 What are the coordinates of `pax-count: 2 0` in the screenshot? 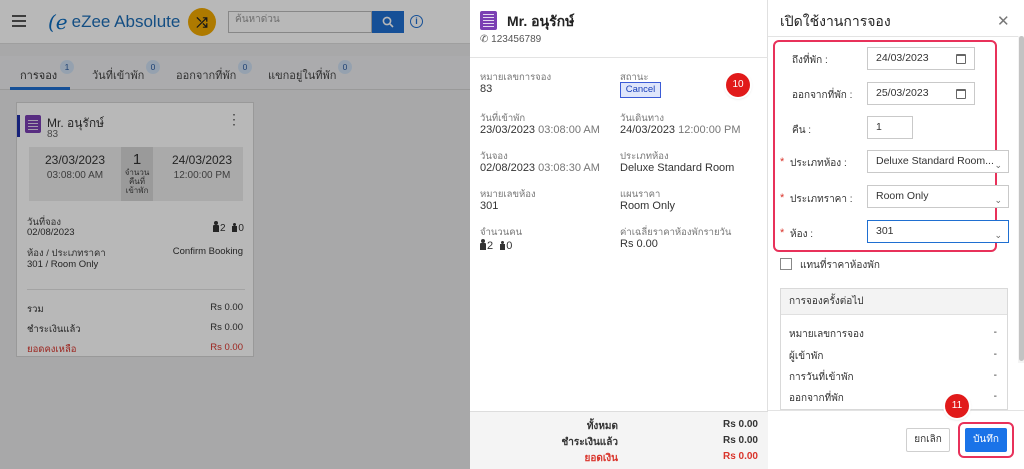 It's located at (496, 245).